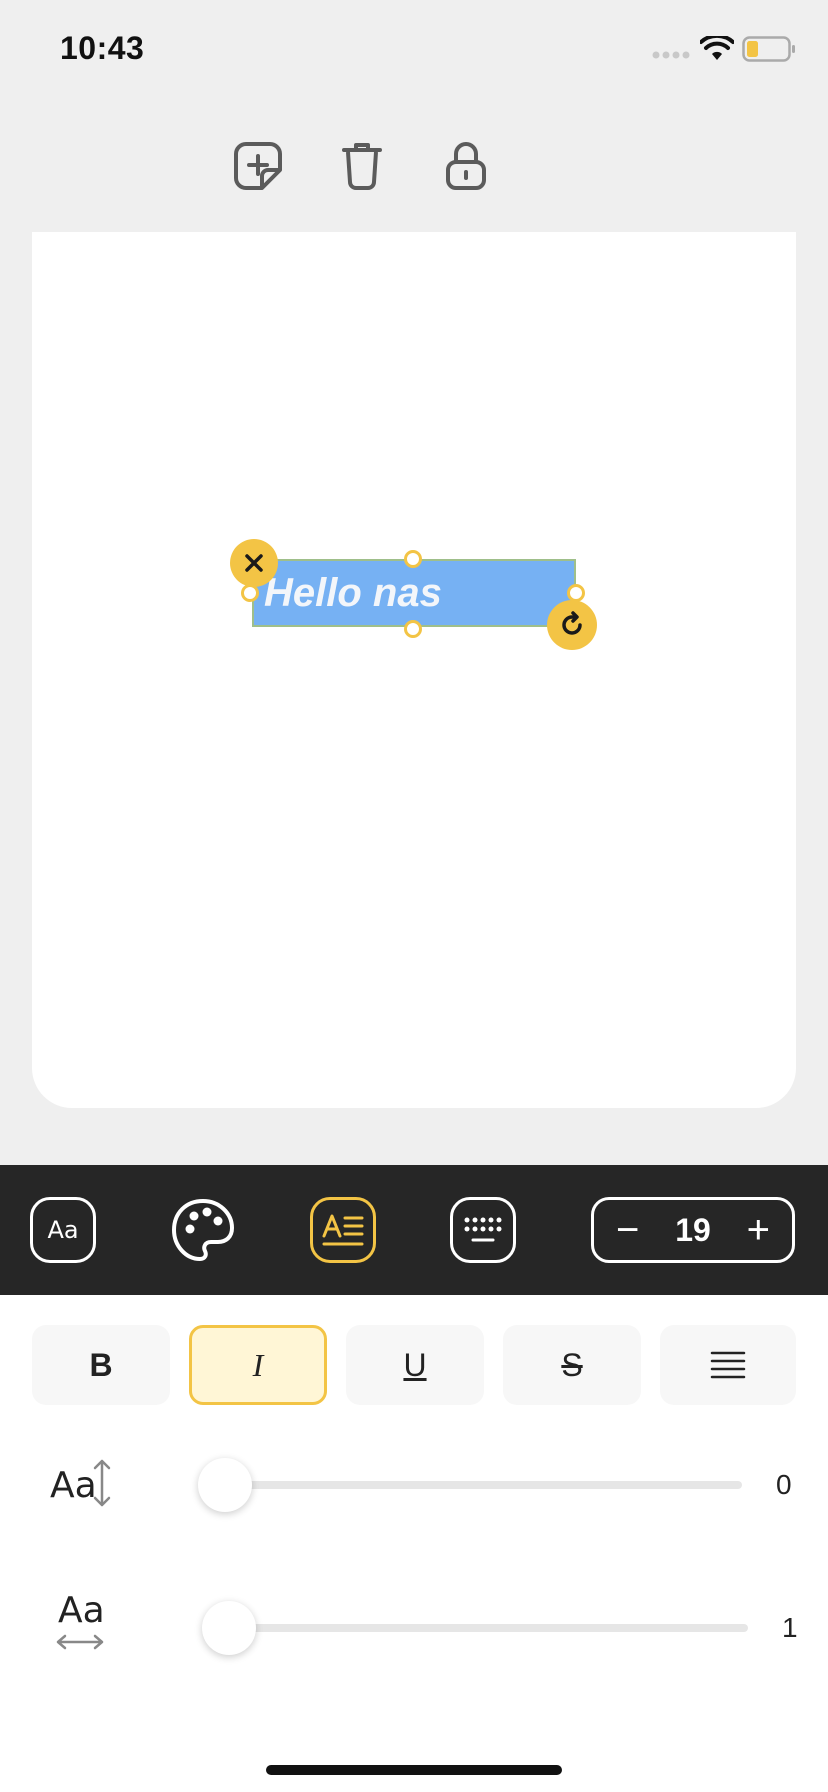 This screenshot has height=1792, width=828. I want to click on italic-label: I, so click(258, 1364).